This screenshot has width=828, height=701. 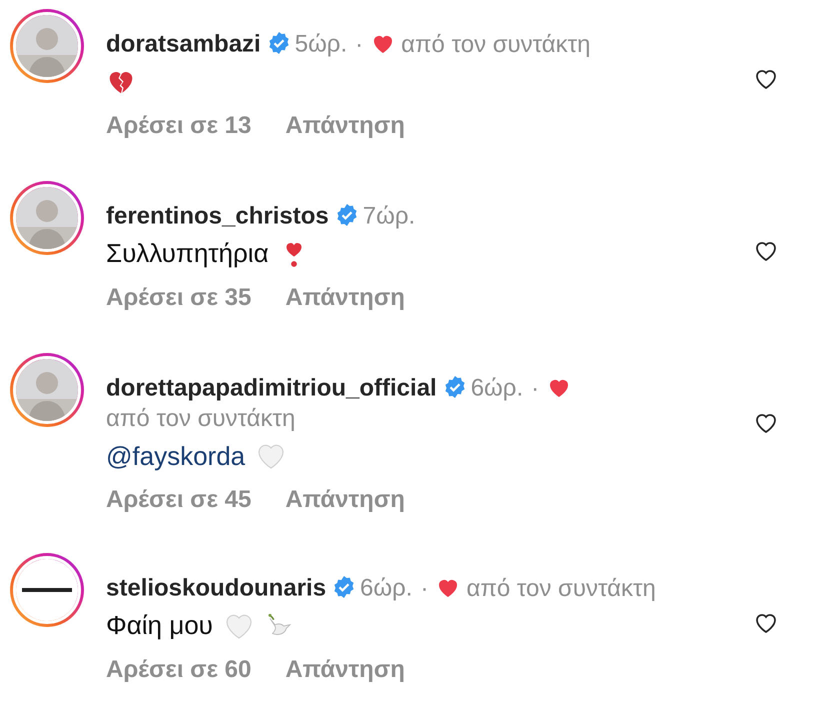 What do you see at coordinates (271, 388) in the screenshot?
I see `username: dorettapapadimitriou_official` at bounding box center [271, 388].